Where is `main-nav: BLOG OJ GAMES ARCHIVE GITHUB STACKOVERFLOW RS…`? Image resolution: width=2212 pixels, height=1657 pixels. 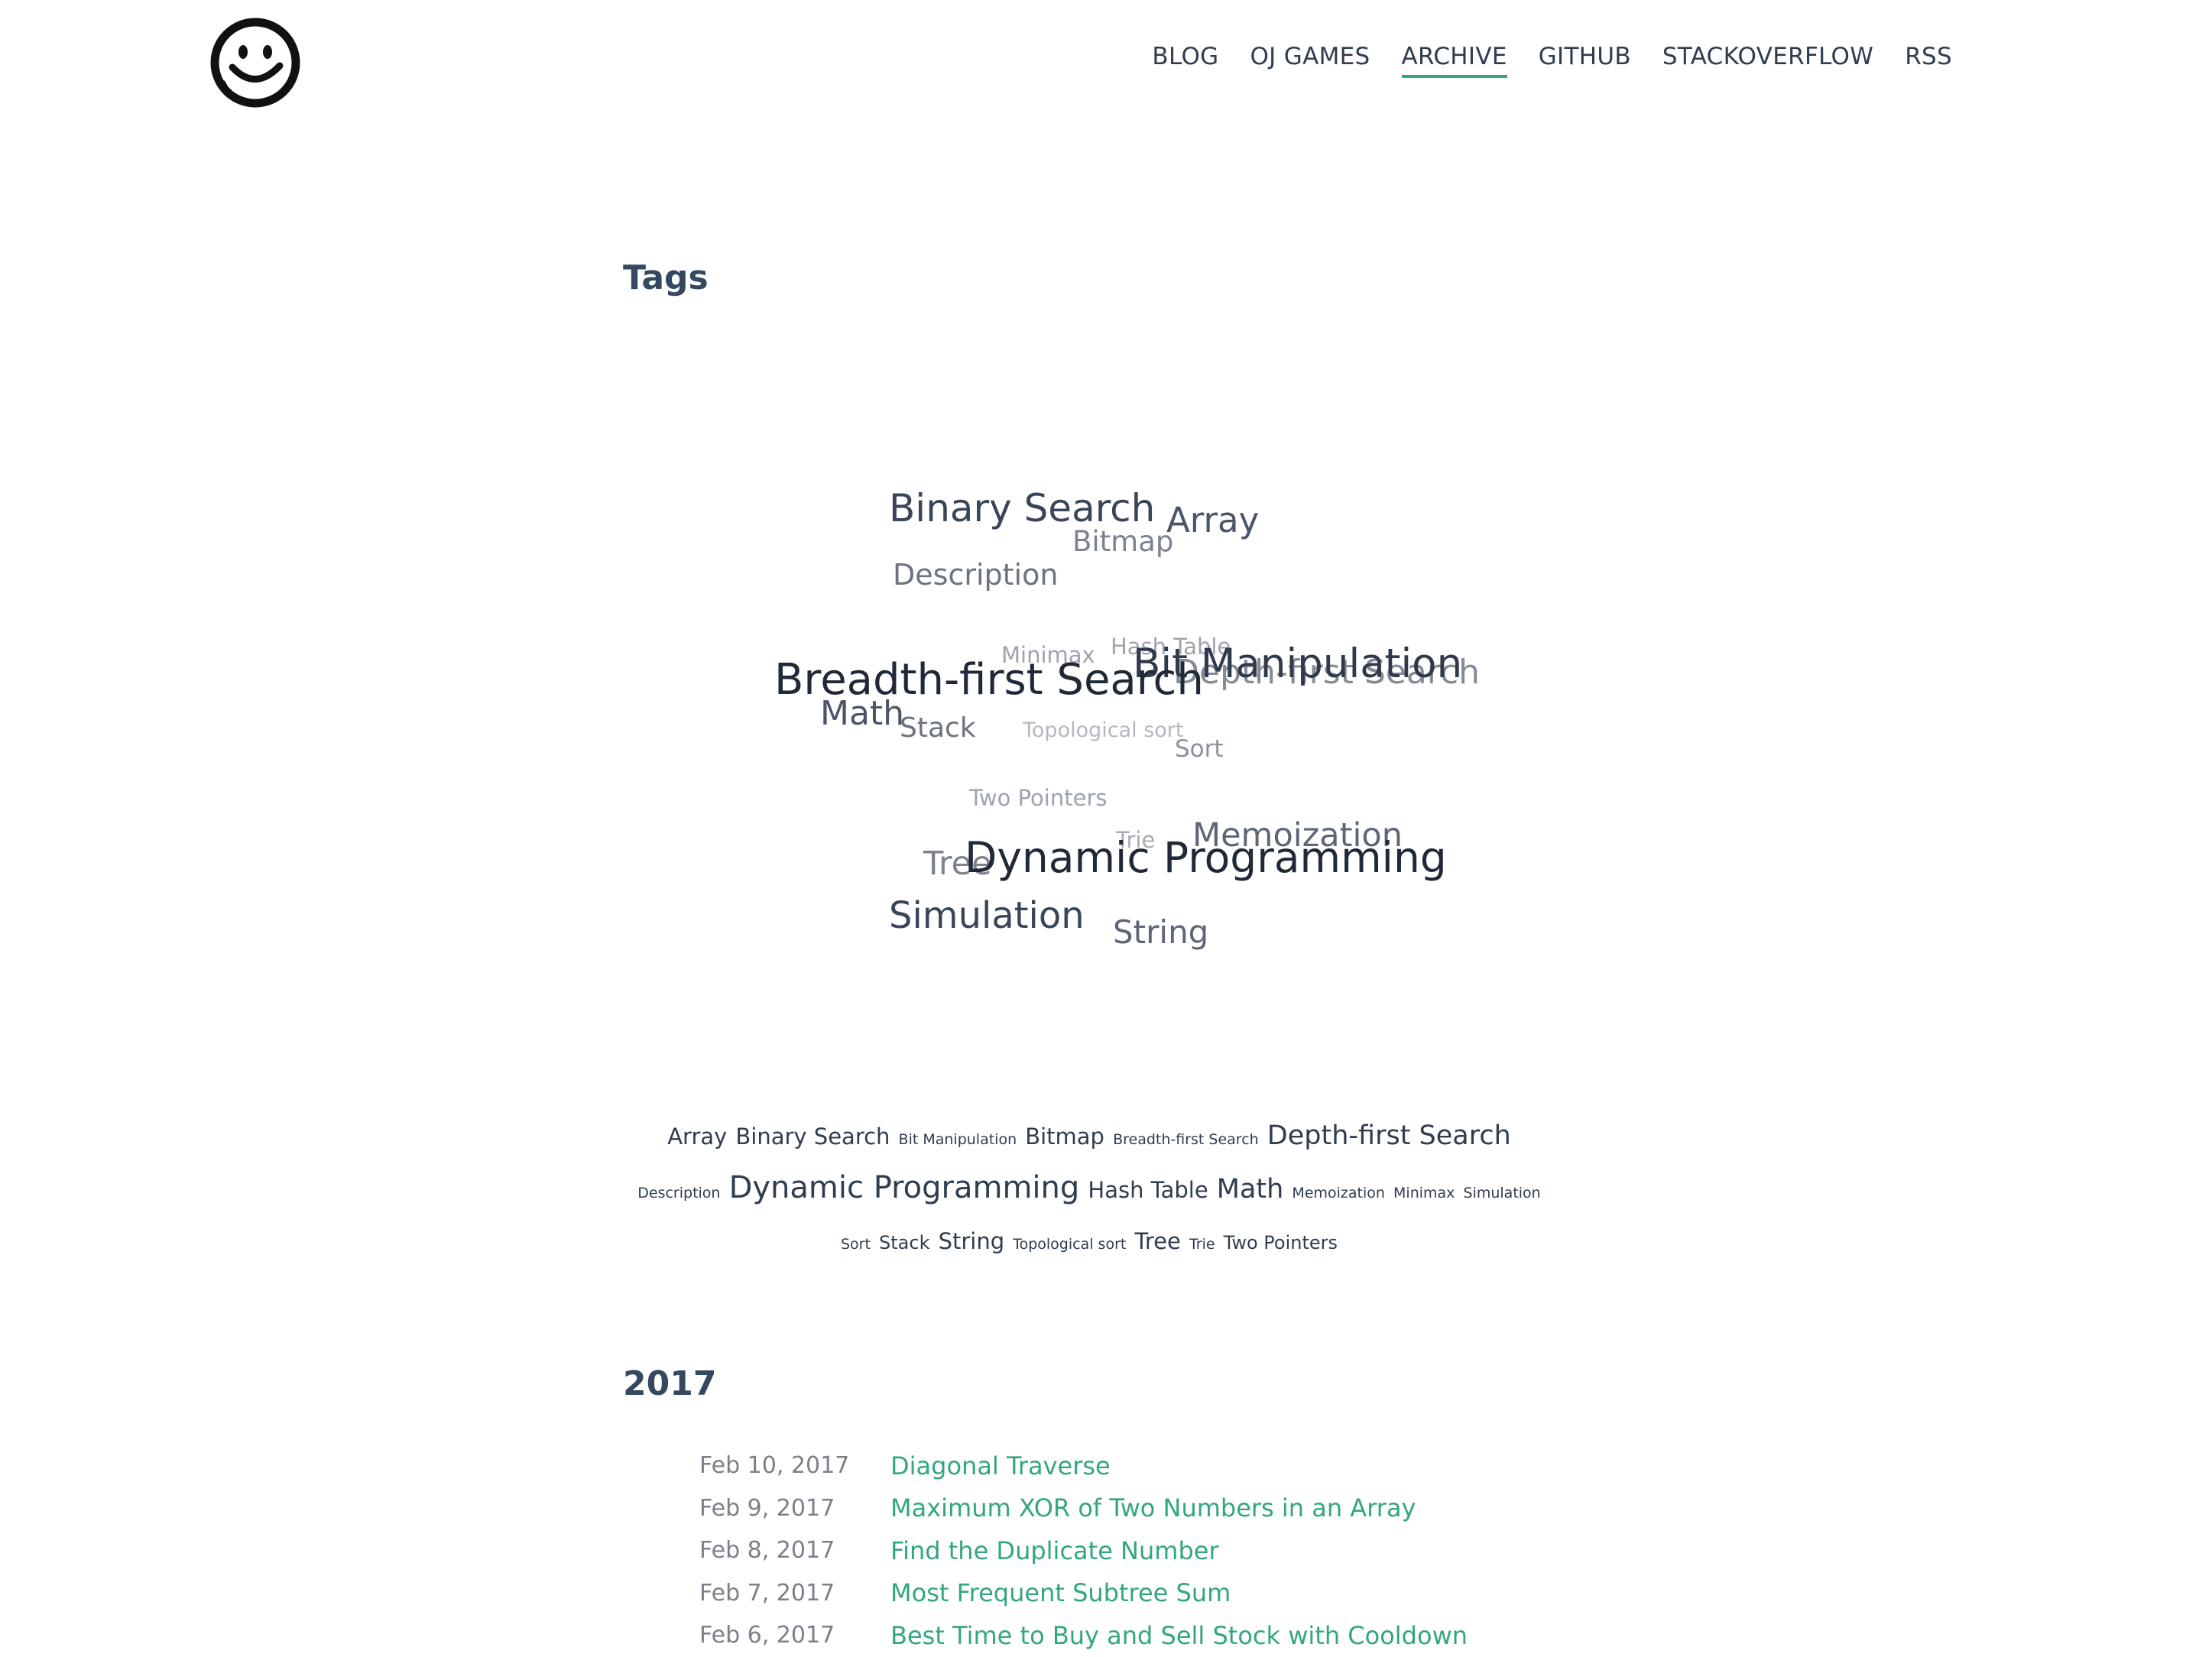 main-nav: BLOG OJ GAMES ARCHIVE GITHUB STACKOVERFLOW RS… is located at coordinates (1552, 60).